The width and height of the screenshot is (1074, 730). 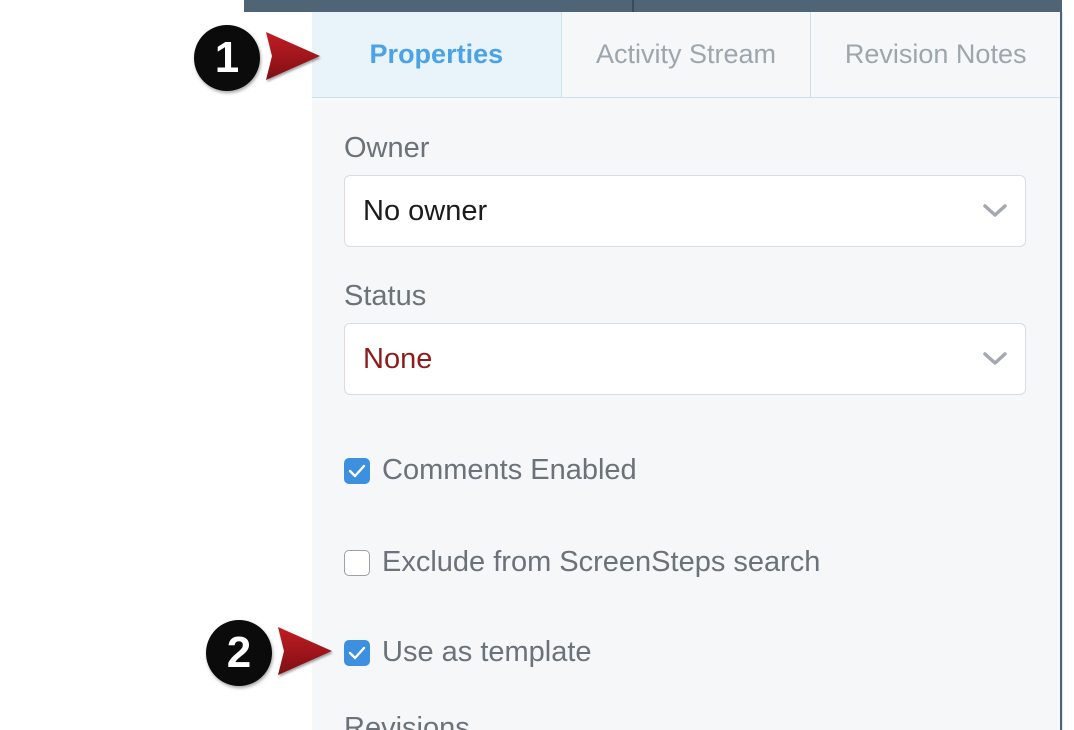 I want to click on status-label: Status, so click(x=385, y=296).